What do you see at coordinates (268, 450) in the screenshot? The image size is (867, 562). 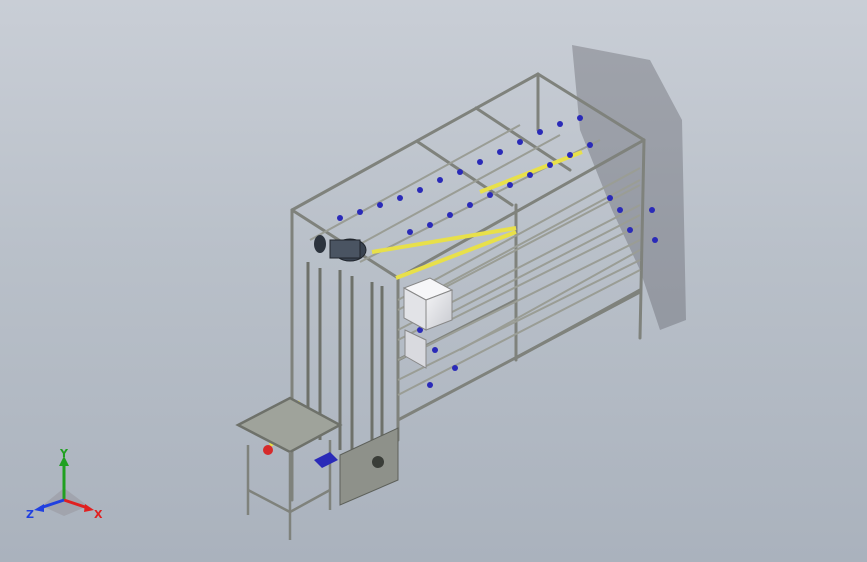 I see `red-component` at bounding box center [268, 450].